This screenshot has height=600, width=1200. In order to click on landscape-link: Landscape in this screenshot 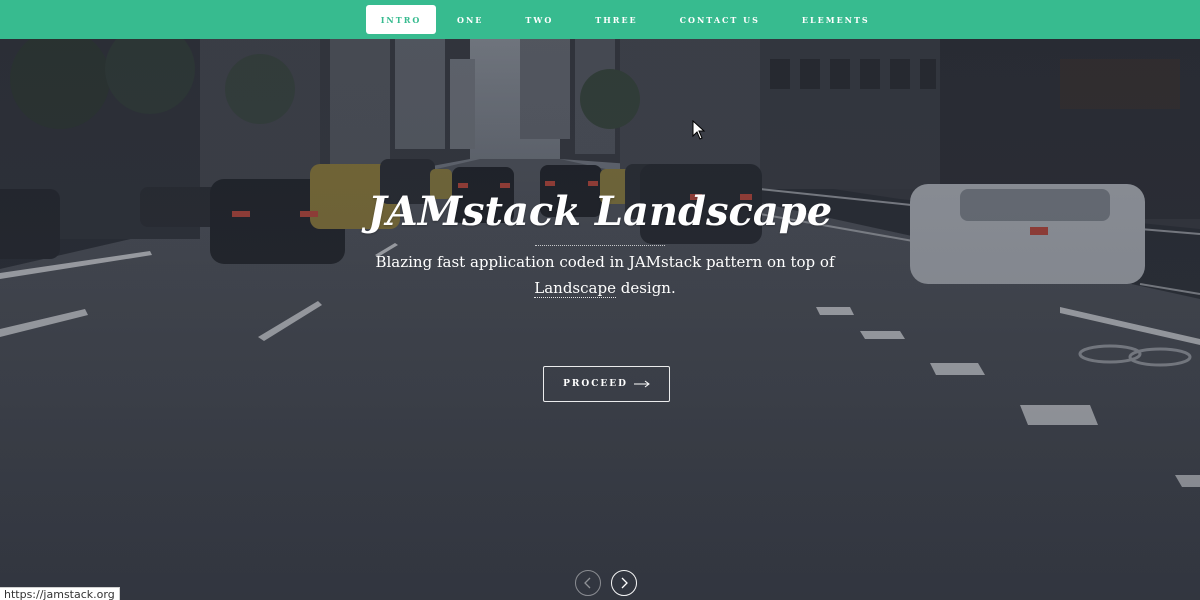, I will do `click(575, 288)`.